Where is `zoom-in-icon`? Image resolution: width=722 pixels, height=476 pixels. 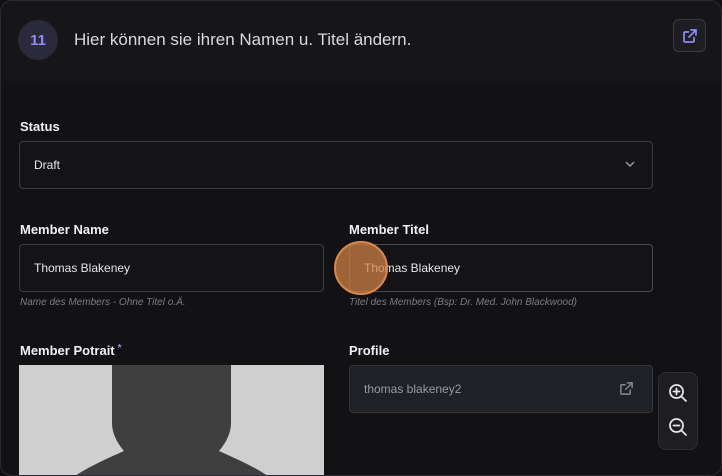
zoom-in-icon is located at coordinates (678, 393).